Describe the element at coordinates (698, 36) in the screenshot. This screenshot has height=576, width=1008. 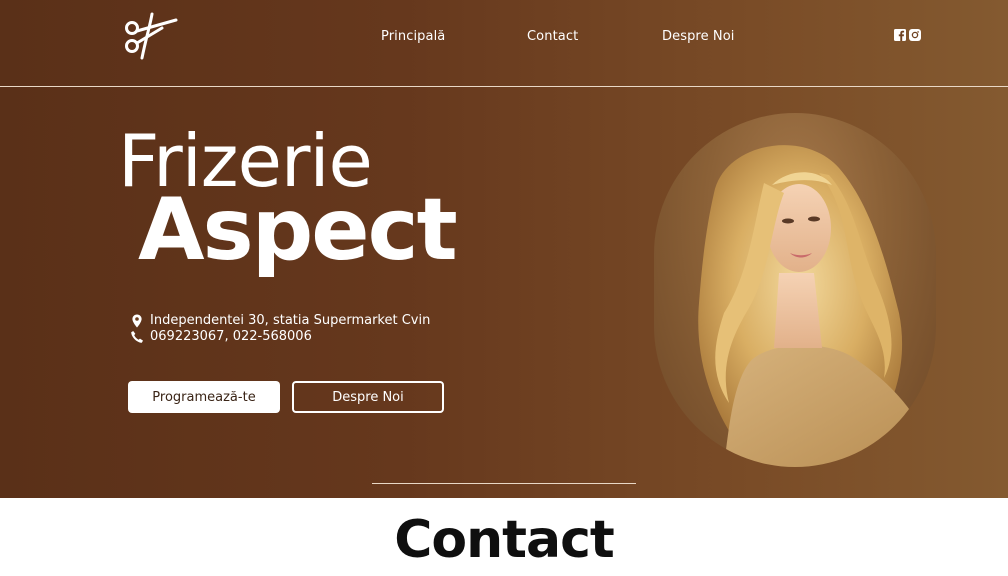
I see `nav-link-despre-noi: Despre Noi` at that location.